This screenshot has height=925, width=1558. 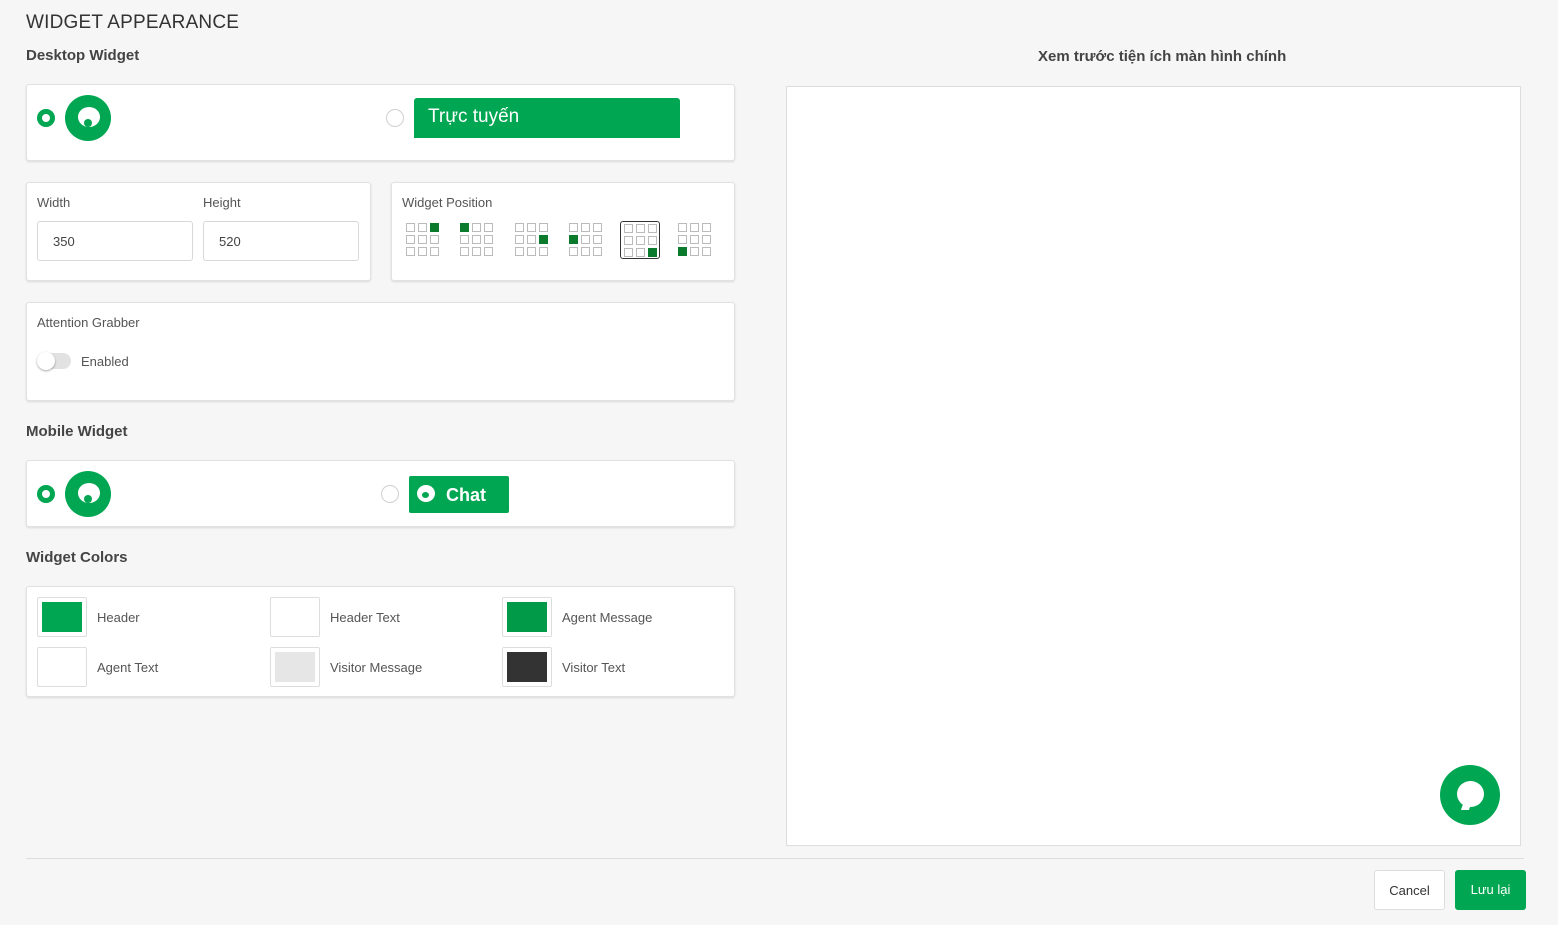 I want to click on attention-toggle, so click(x=54, y=361).